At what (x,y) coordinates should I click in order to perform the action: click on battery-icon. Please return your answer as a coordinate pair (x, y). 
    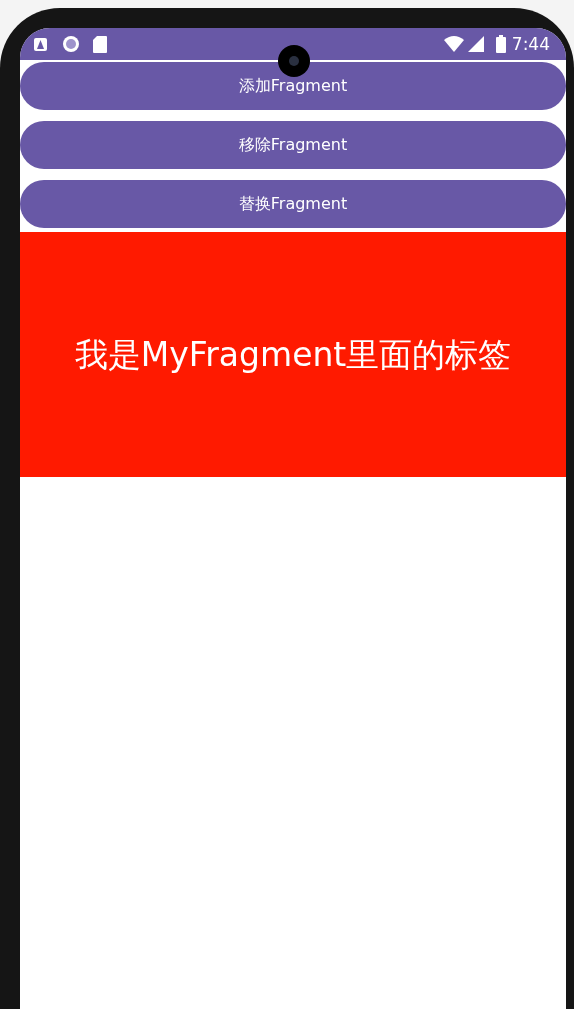
    Looking at the image, I should click on (500, 44).